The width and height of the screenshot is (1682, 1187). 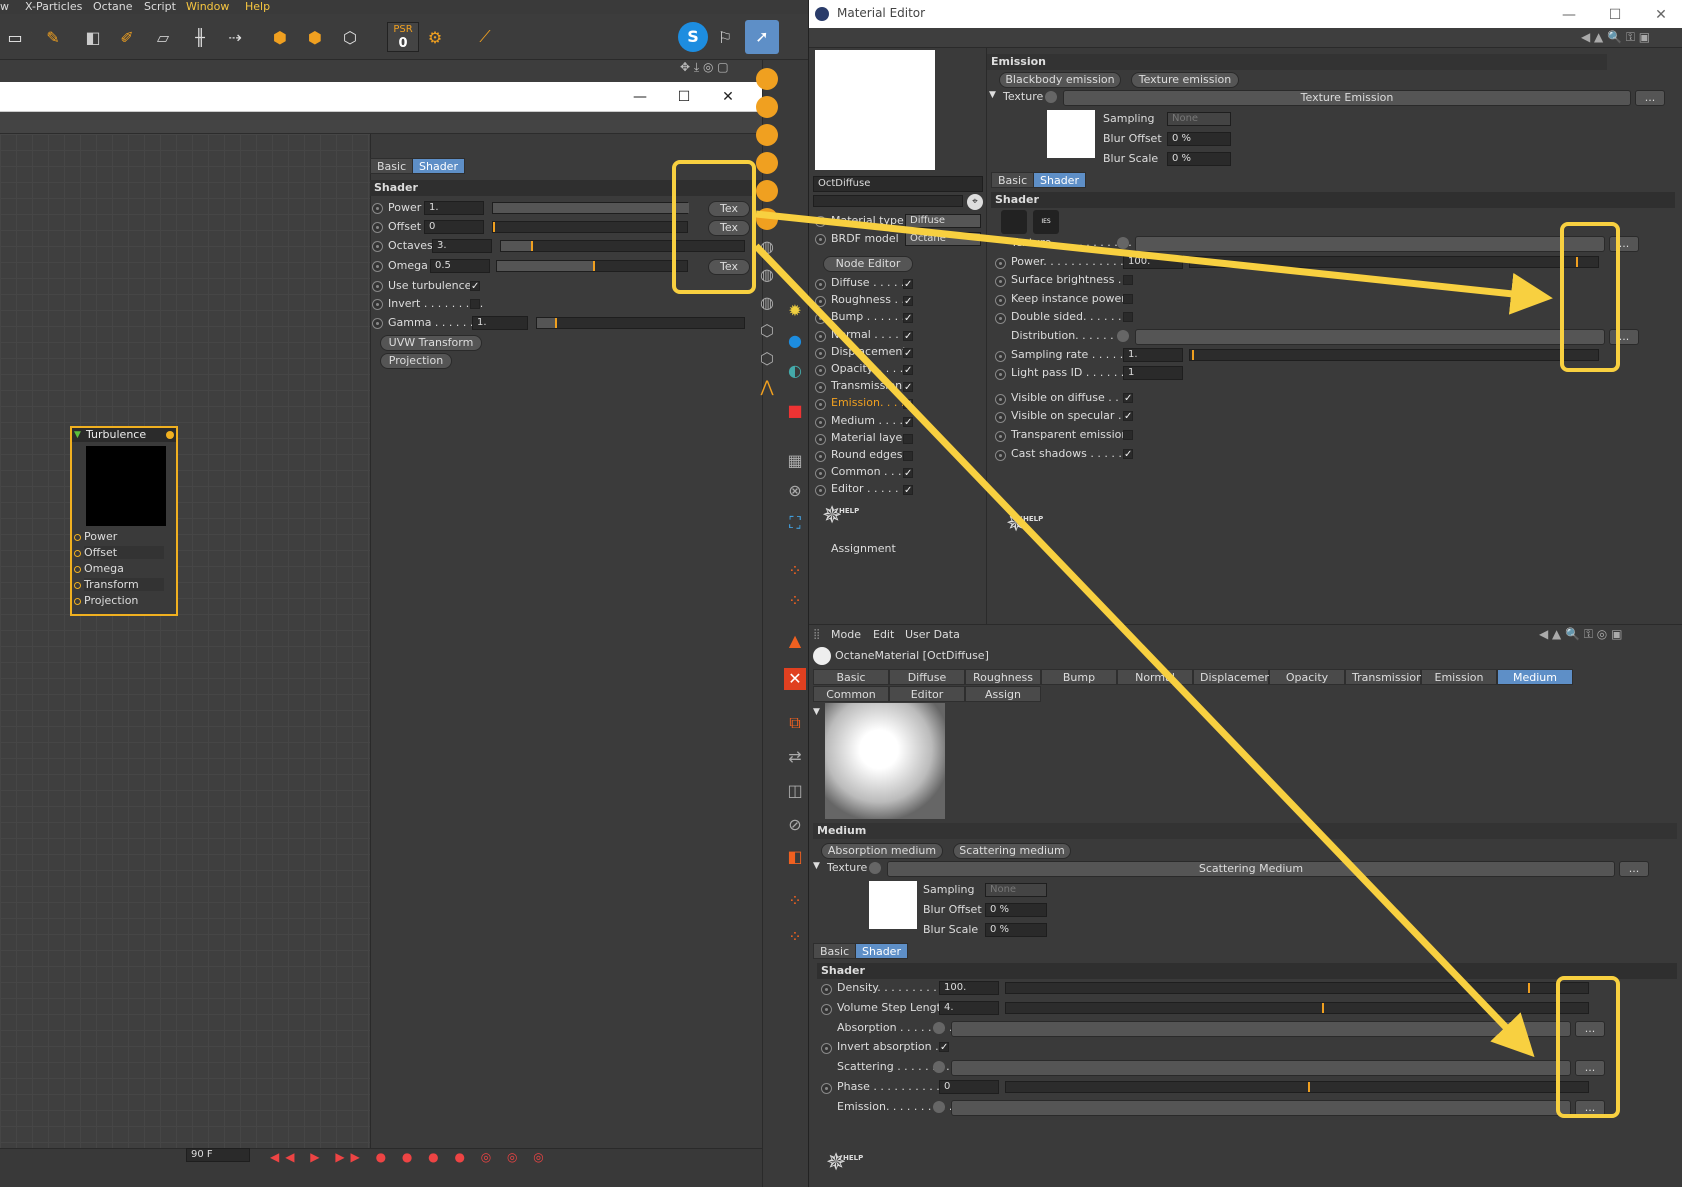 What do you see at coordinates (969, 1007) in the screenshot?
I see `param-field: 4.` at bounding box center [969, 1007].